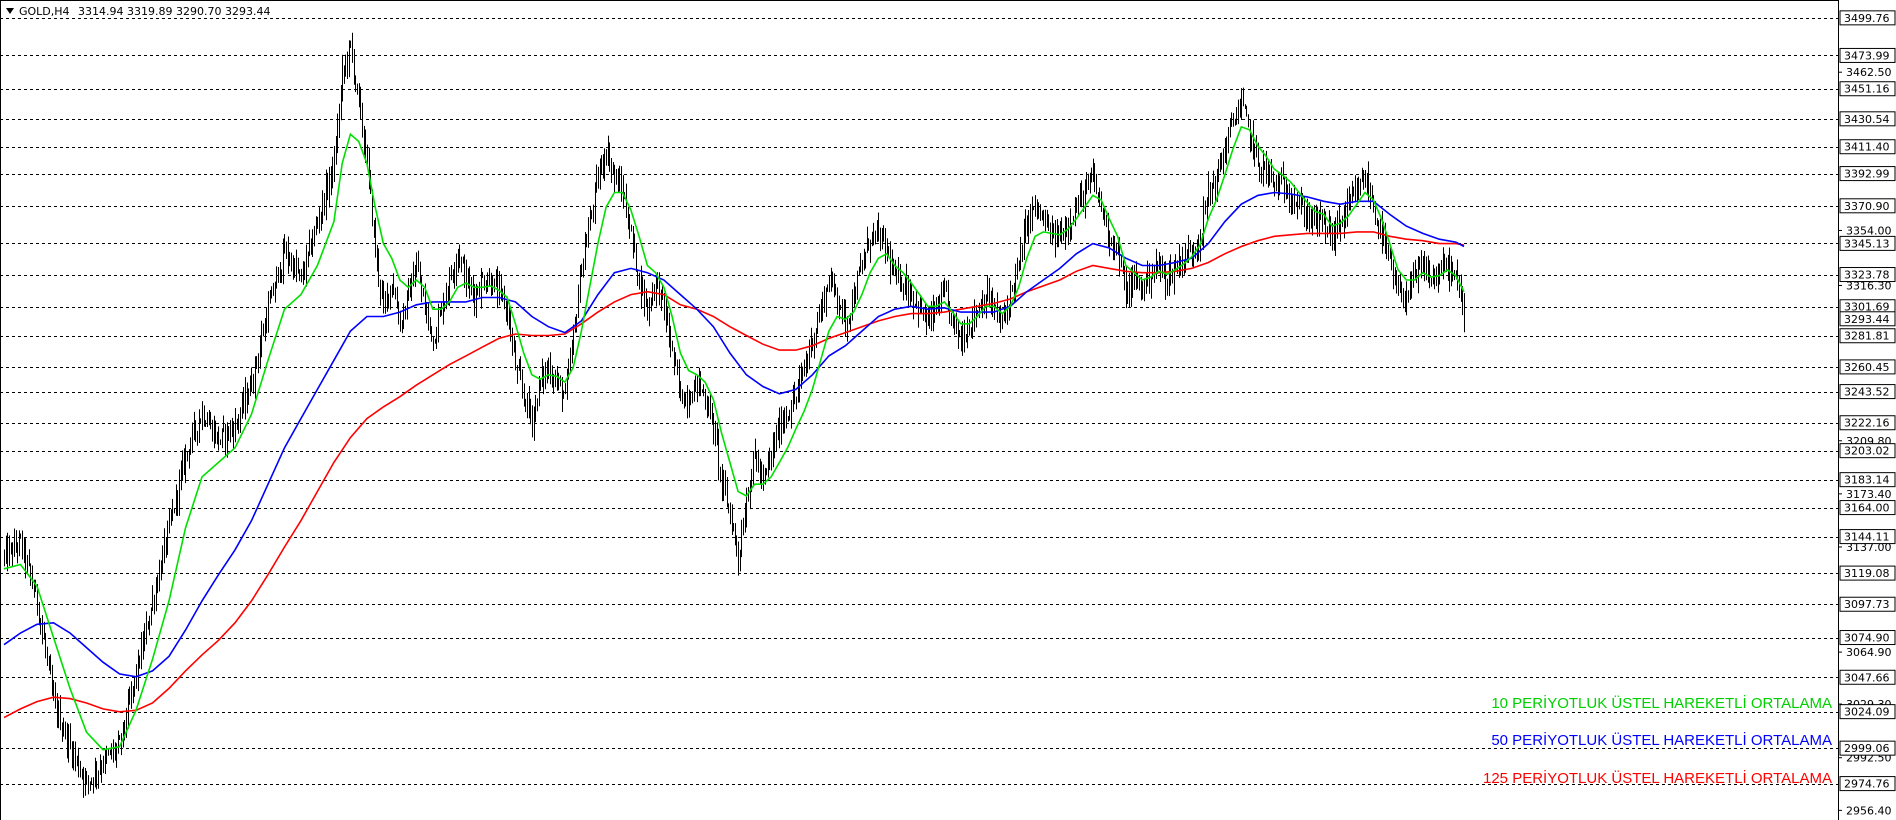 The width and height of the screenshot is (1896, 820). Describe the element at coordinates (1869, 810) in the screenshot. I see `scale-tick-label: 2956.40` at that location.